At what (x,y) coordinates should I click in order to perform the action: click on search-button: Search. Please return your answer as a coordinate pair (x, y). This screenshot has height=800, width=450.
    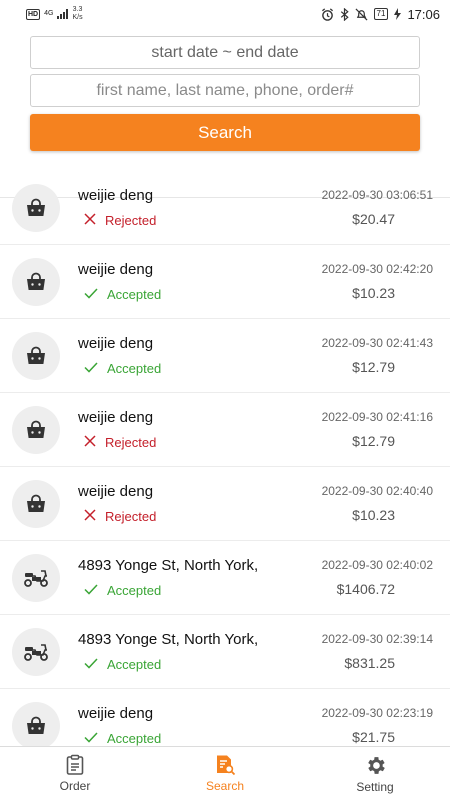
    Looking at the image, I should click on (225, 132).